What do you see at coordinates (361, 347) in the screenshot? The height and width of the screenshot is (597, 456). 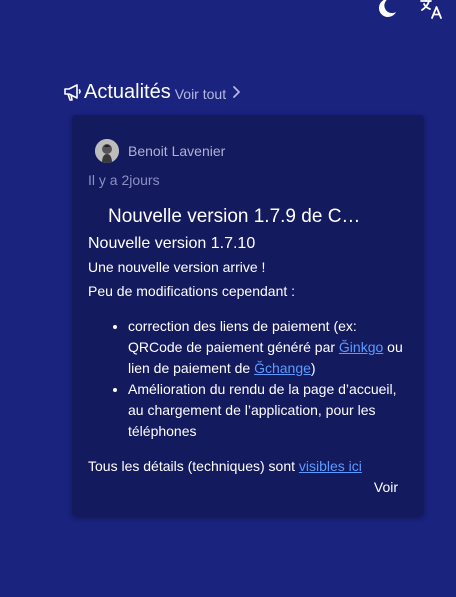 I see `ginkgo-link: Ğinkgo` at bounding box center [361, 347].